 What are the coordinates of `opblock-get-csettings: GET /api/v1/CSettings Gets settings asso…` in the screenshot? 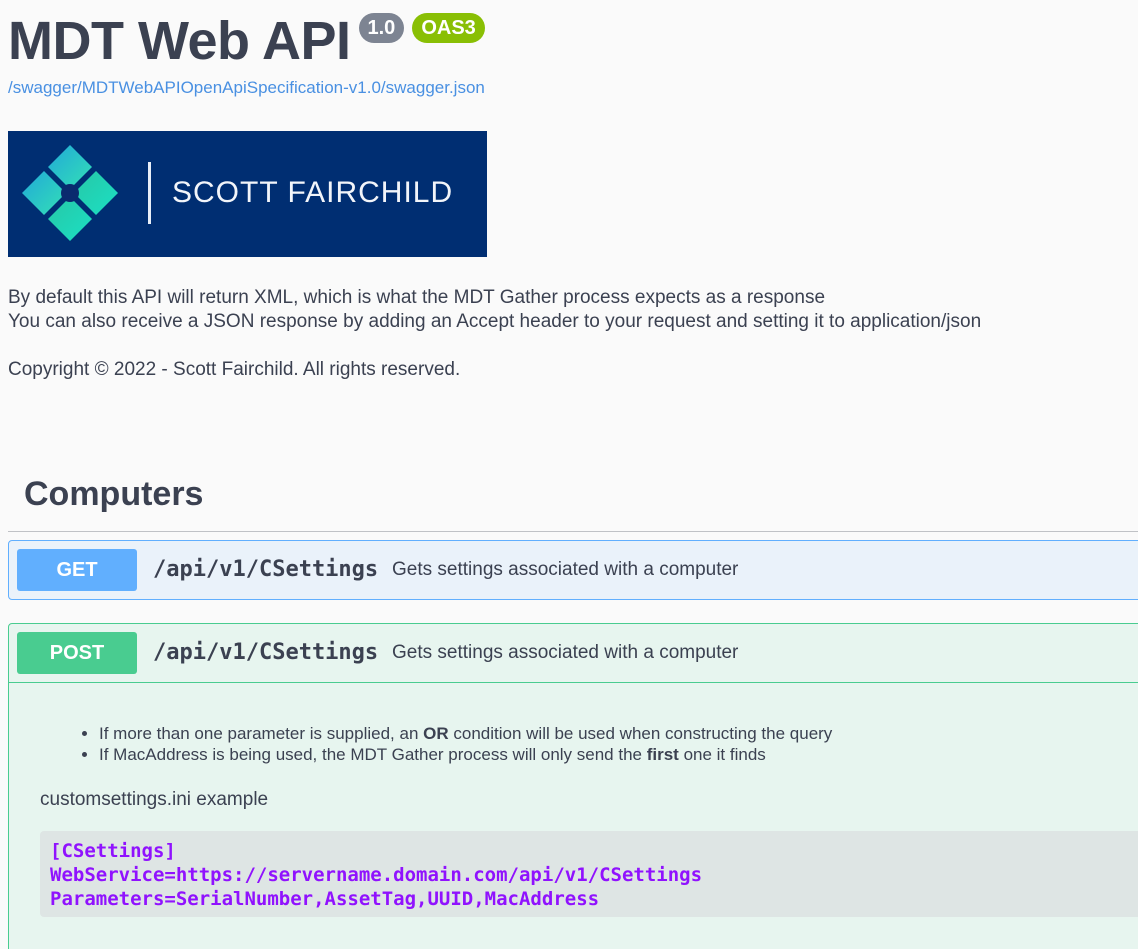 It's located at (573, 570).